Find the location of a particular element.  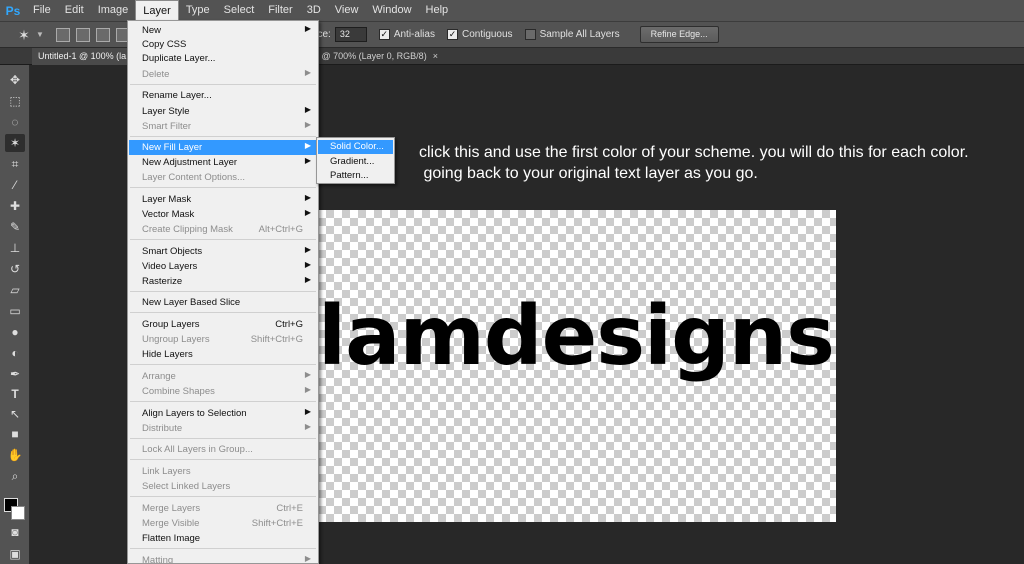

menu-select: Select is located at coordinates (239, 10).